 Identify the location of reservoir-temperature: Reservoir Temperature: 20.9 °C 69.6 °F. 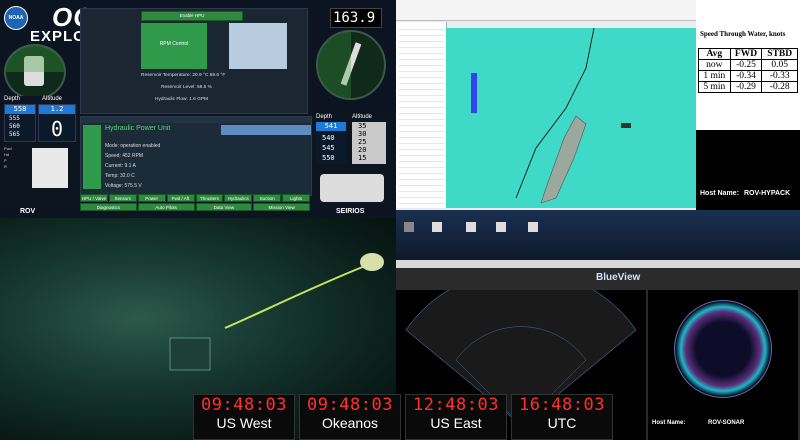
(183, 75).